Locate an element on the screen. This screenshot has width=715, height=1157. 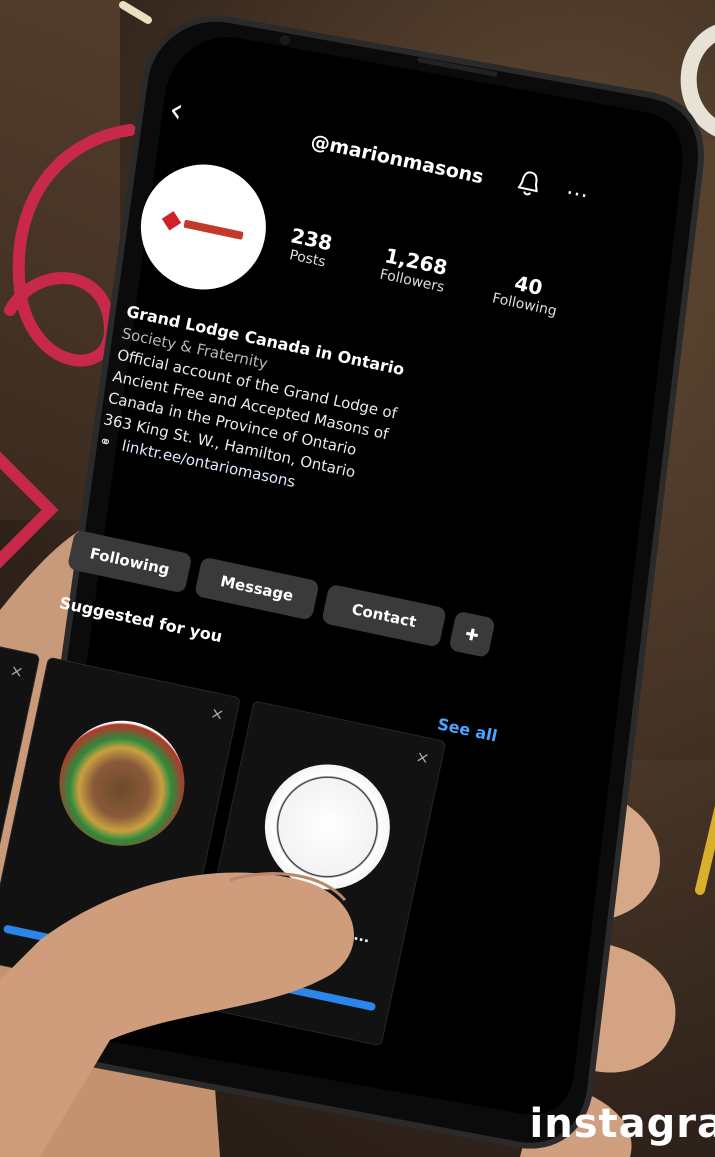
instagram-watermark: instagra is located at coordinates (622, 1124).